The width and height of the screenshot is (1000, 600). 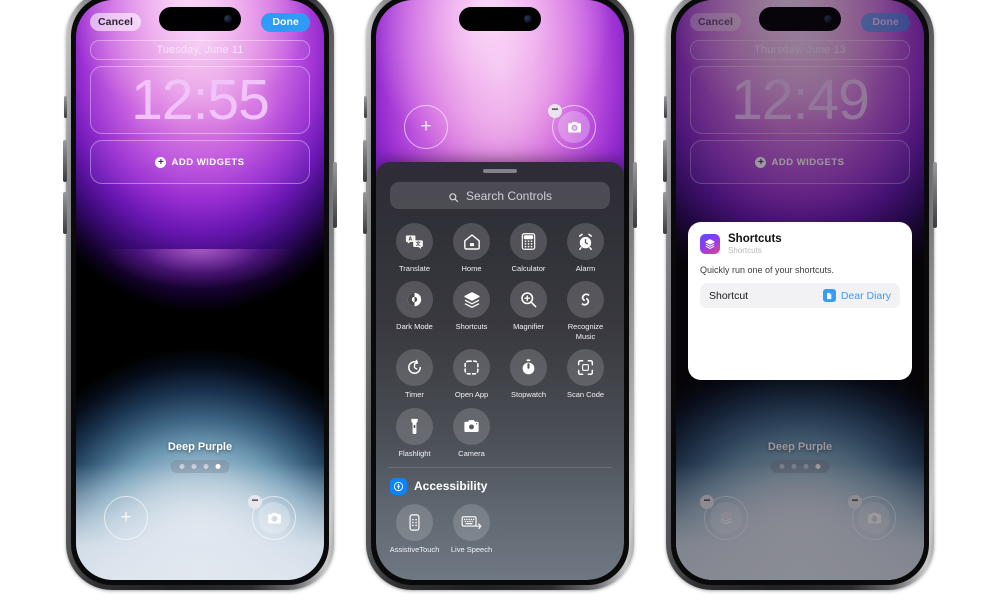 I want to click on page-dot-active, so click(x=218, y=466).